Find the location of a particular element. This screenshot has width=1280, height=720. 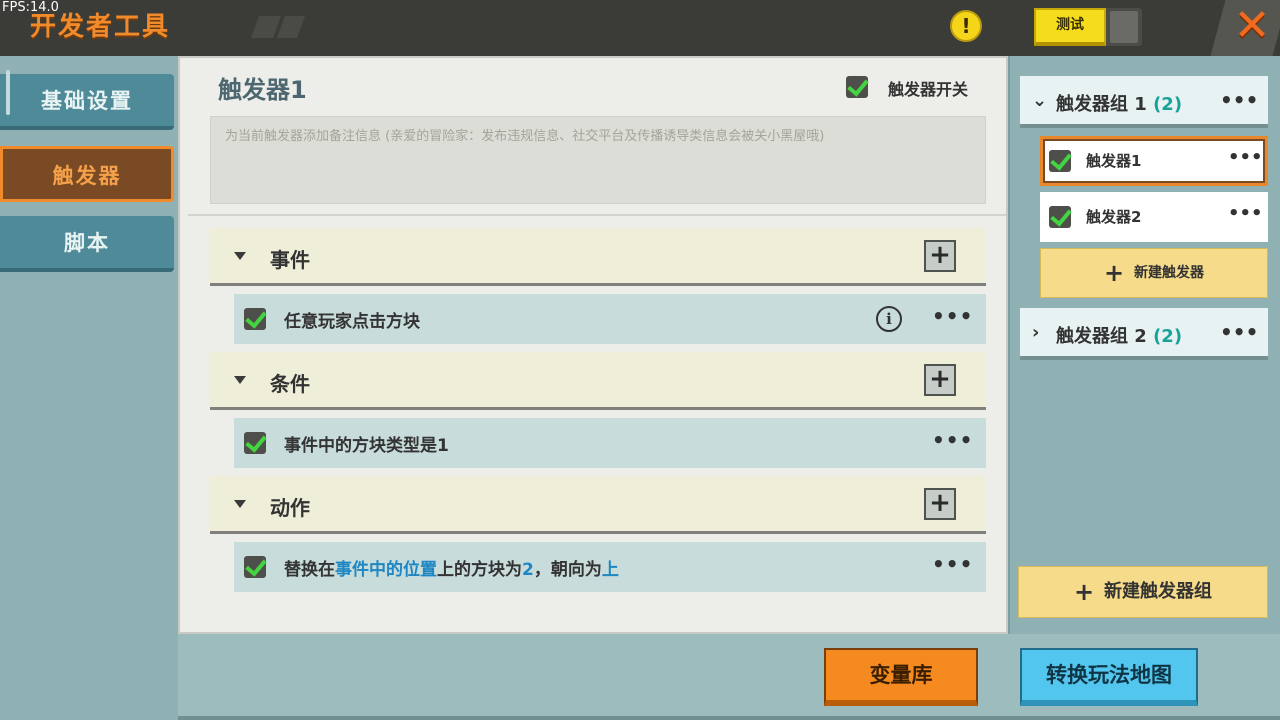

condition-checkbox is located at coordinates (255, 443).